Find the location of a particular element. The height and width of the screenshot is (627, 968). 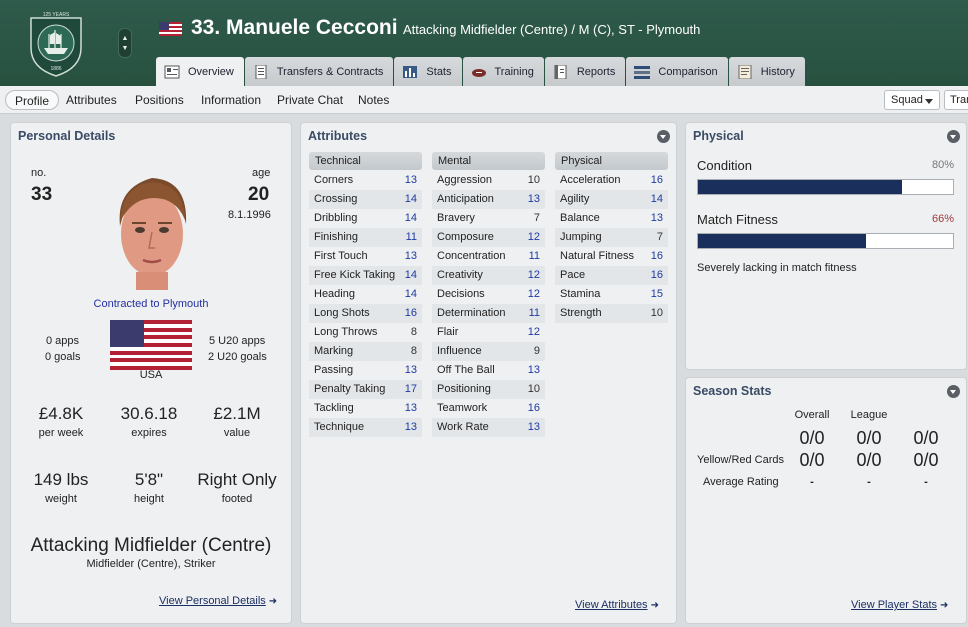

previous-player-icon: ▲ is located at coordinates (125, 39).